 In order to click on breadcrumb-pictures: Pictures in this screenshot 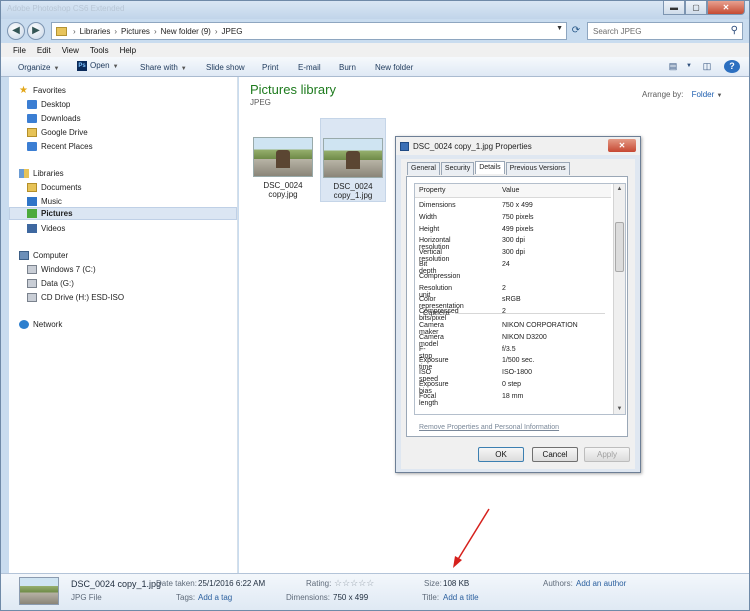, I will do `click(135, 31)`.